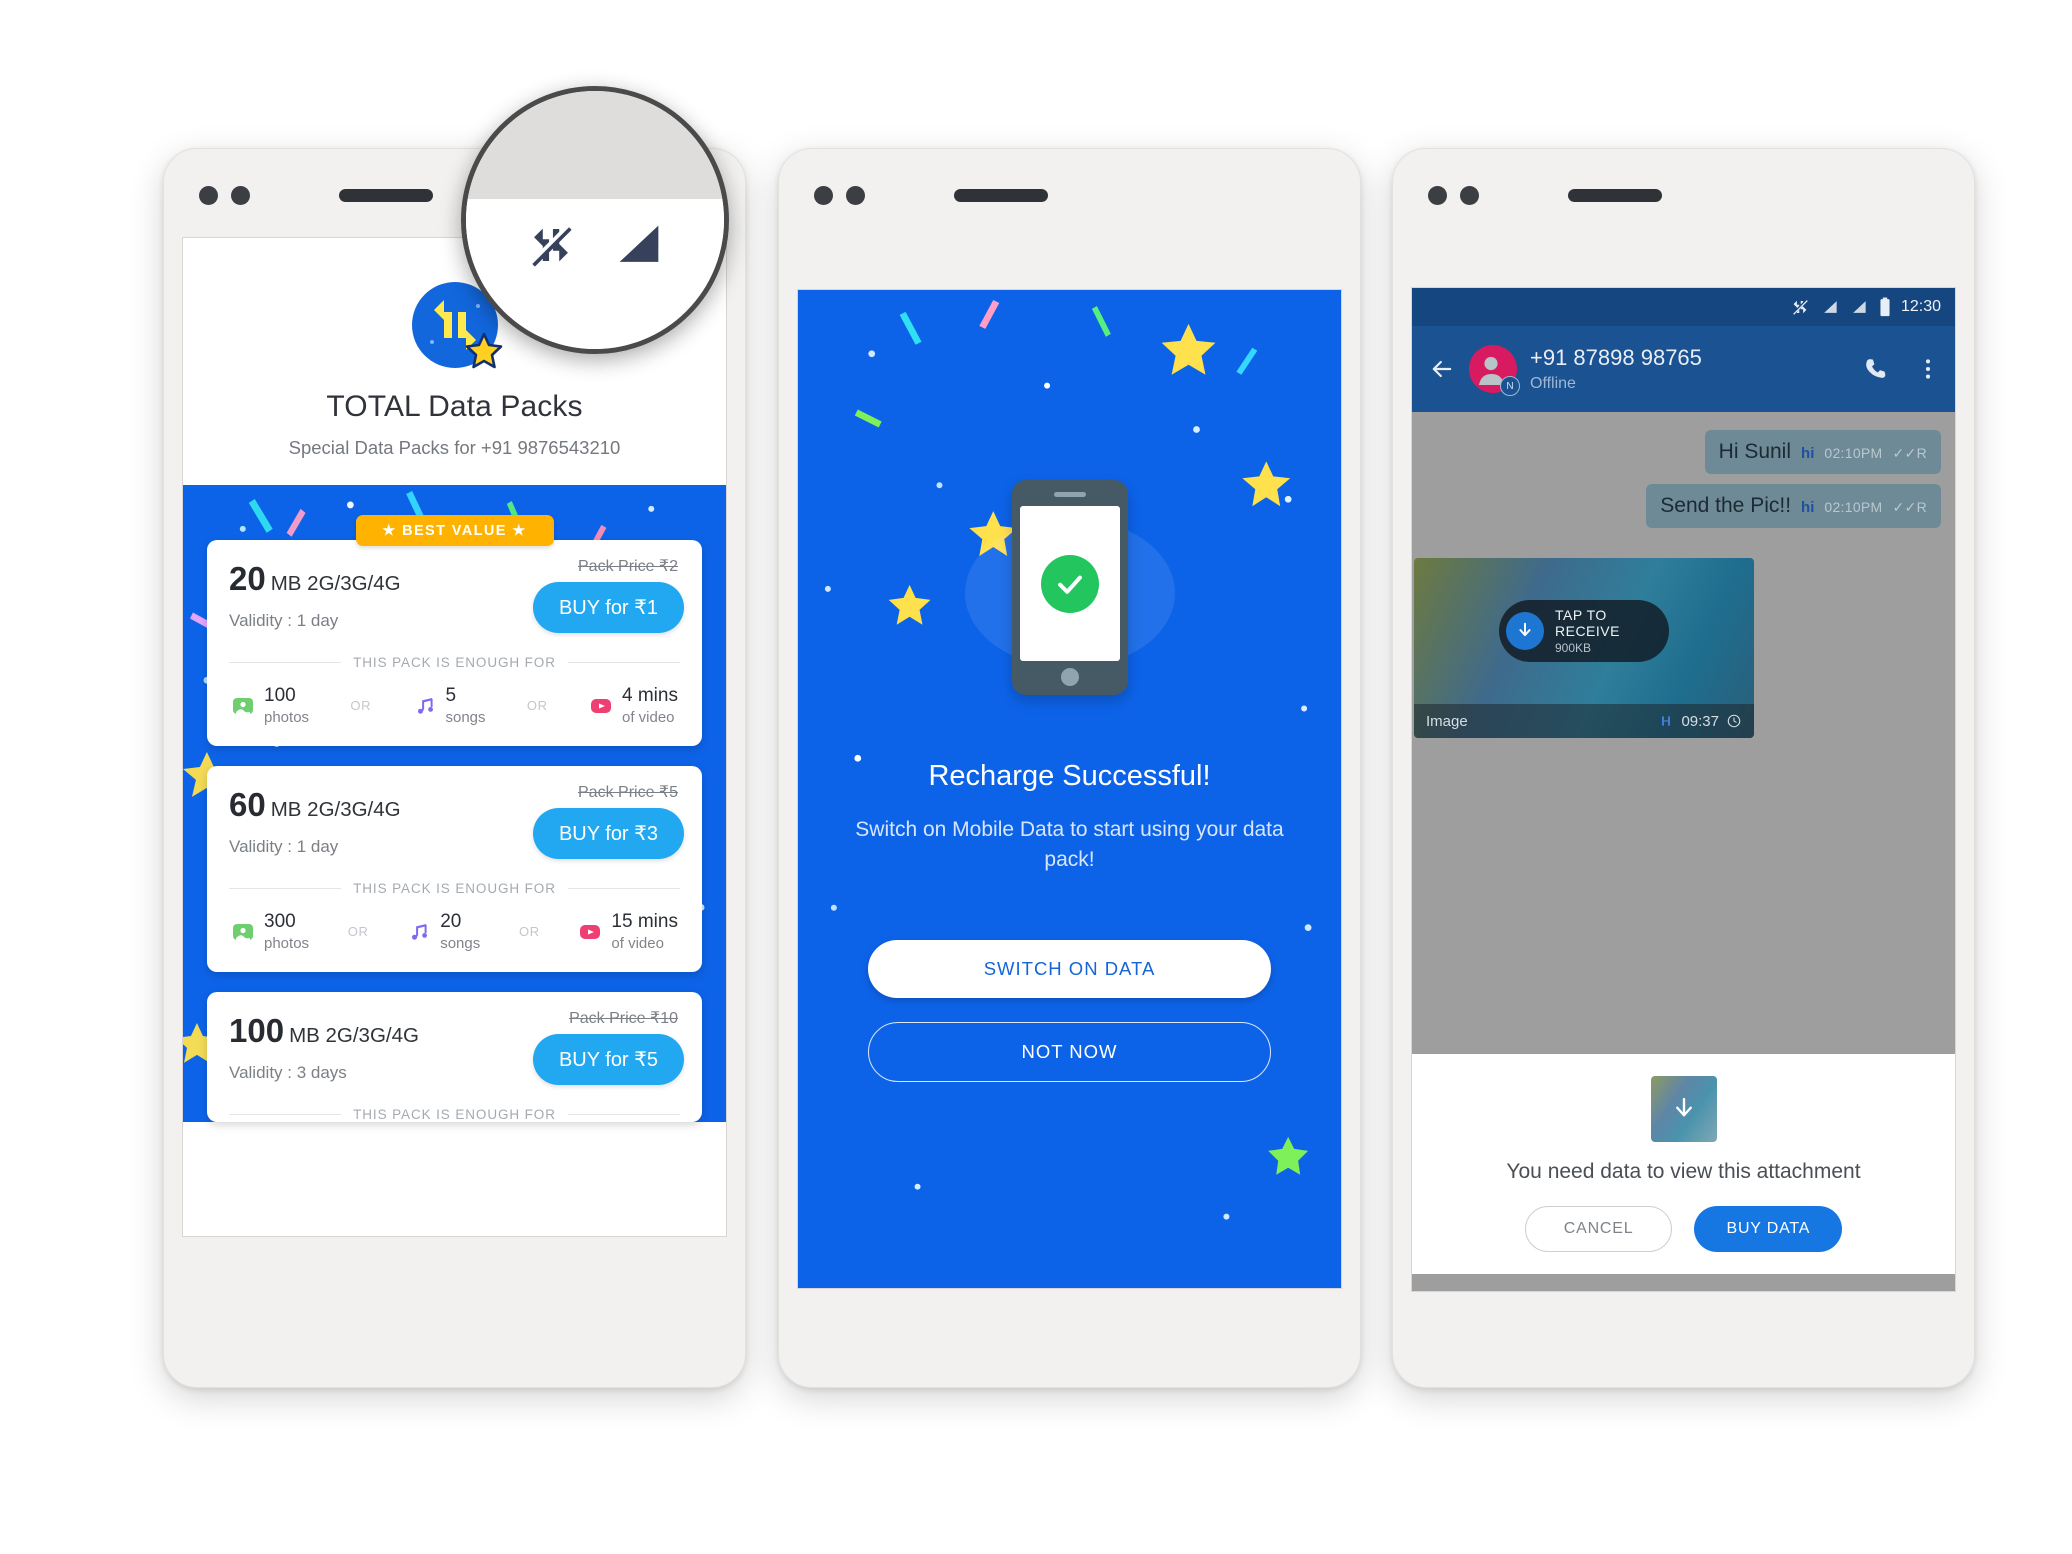 The image size is (2072, 1554). Describe the element at coordinates (628, 566) in the screenshot. I see `pack-old-price: Pack Price ₹2` at that location.